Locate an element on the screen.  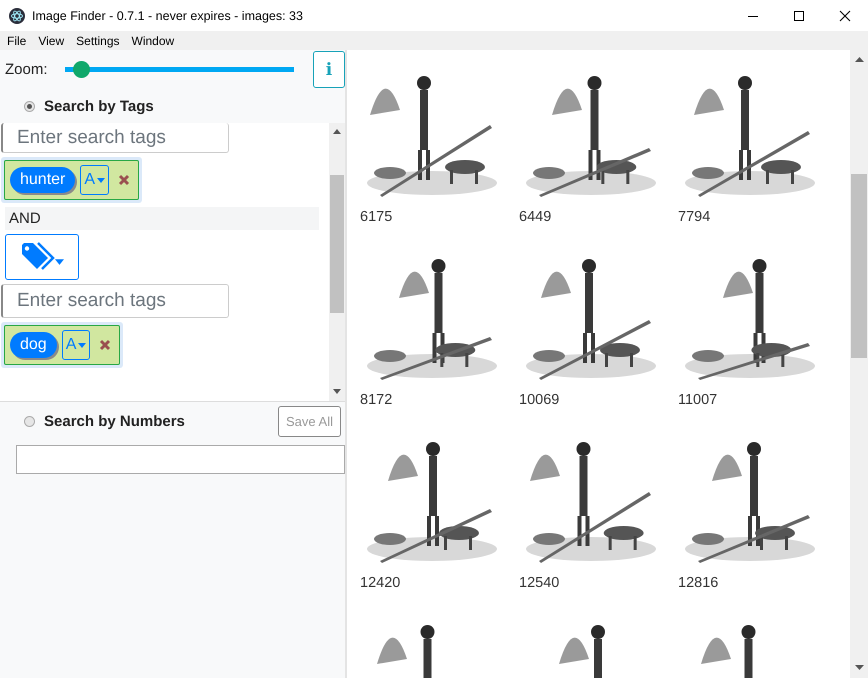
image-number: 6449 is located at coordinates (535, 217).